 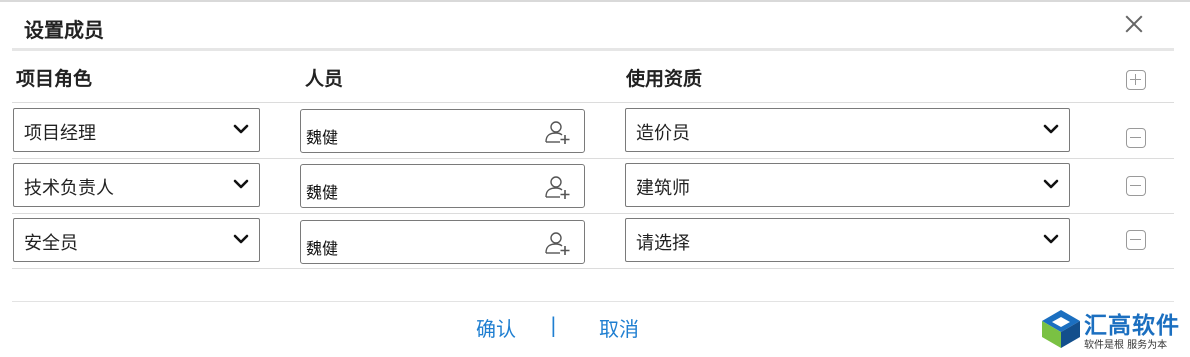 I want to click on logo-brand: 汇高软件, so click(x=1132, y=326).